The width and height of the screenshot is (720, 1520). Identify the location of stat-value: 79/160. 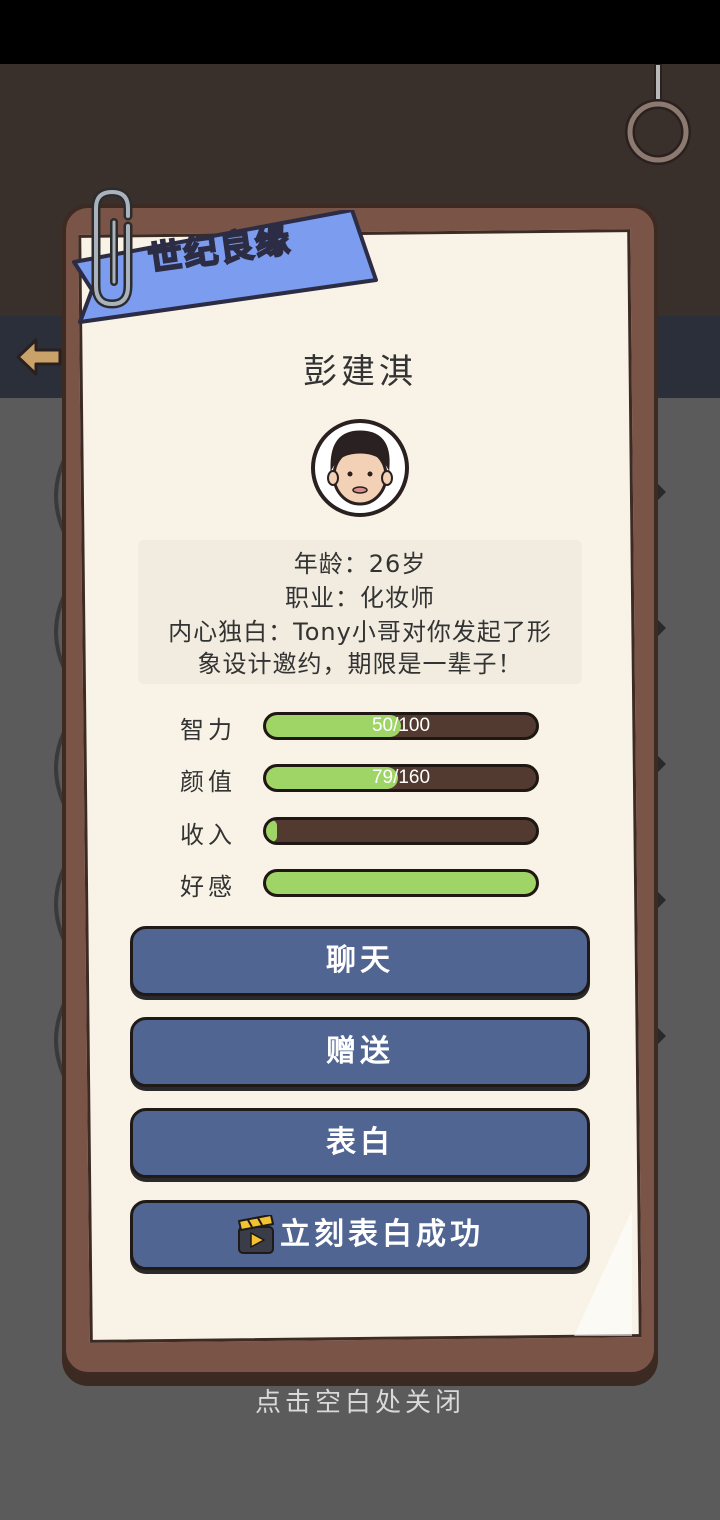
(401, 777).